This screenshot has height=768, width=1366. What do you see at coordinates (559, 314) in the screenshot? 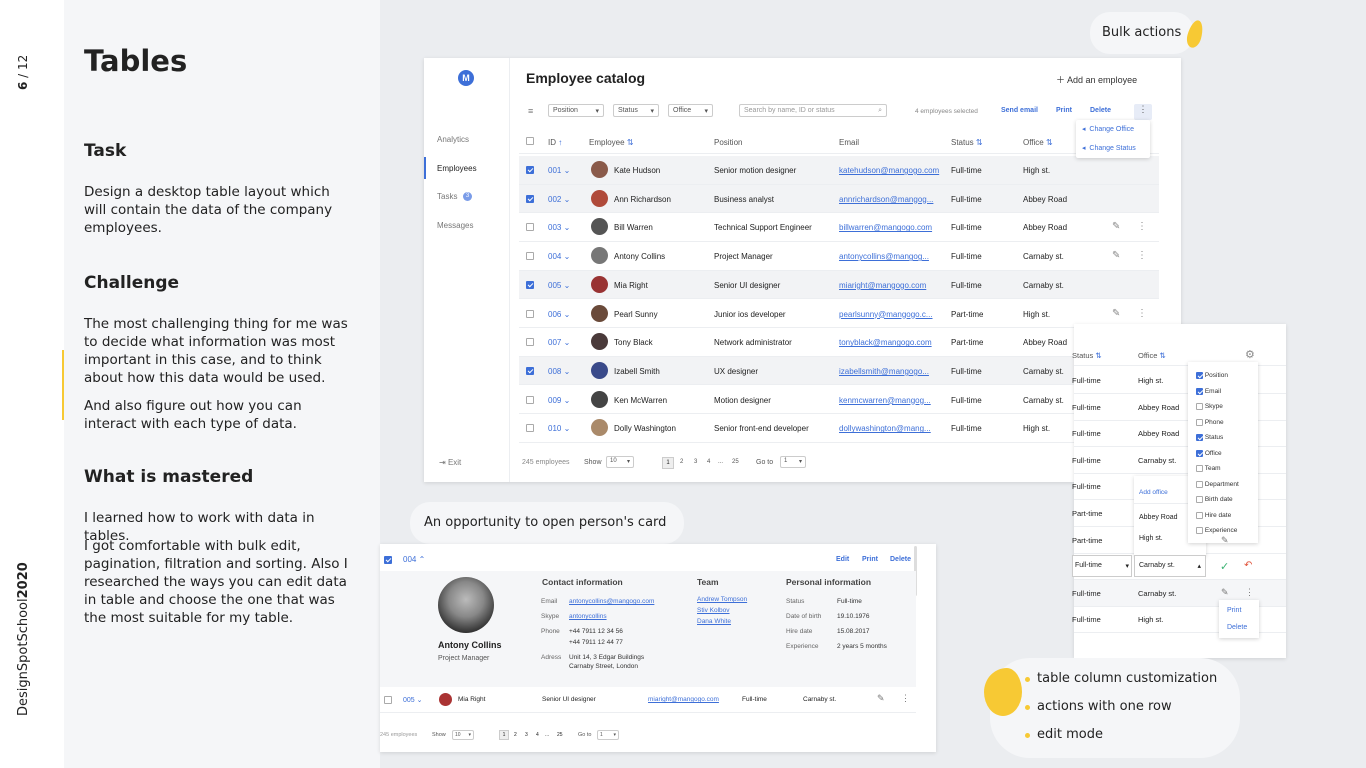
I see `row-id: 006 ⌄` at bounding box center [559, 314].